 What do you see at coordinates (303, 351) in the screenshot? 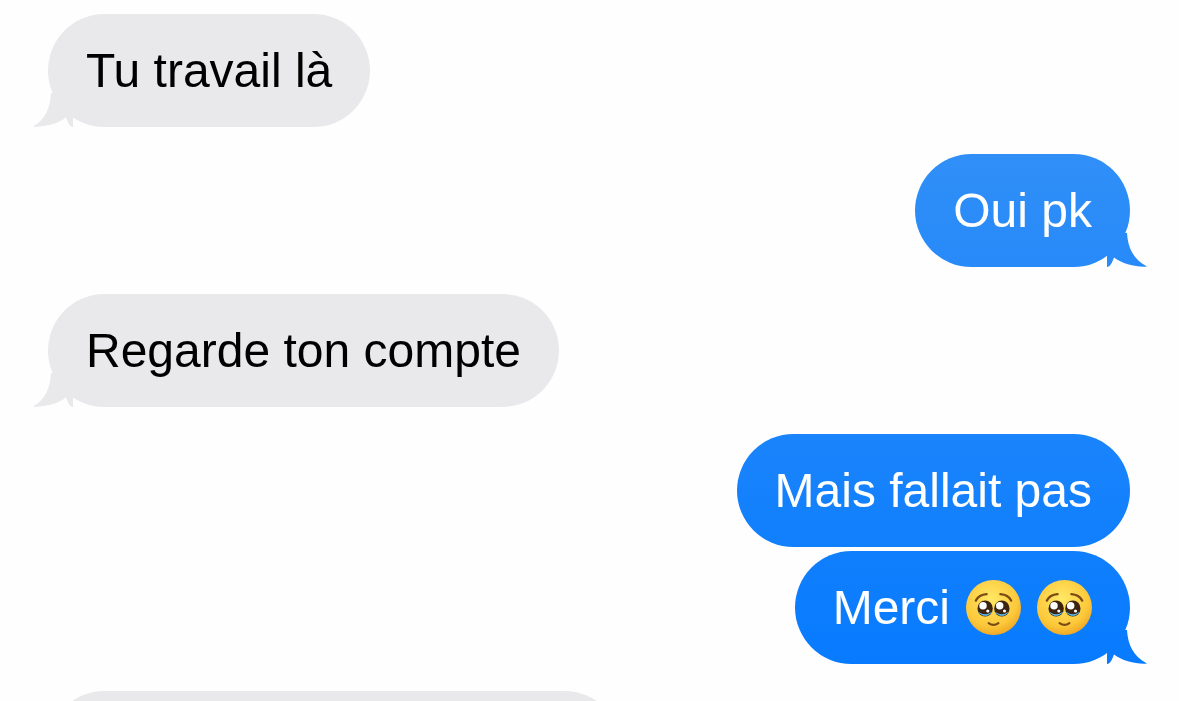
I see `message-text: Regarde ton compte` at bounding box center [303, 351].